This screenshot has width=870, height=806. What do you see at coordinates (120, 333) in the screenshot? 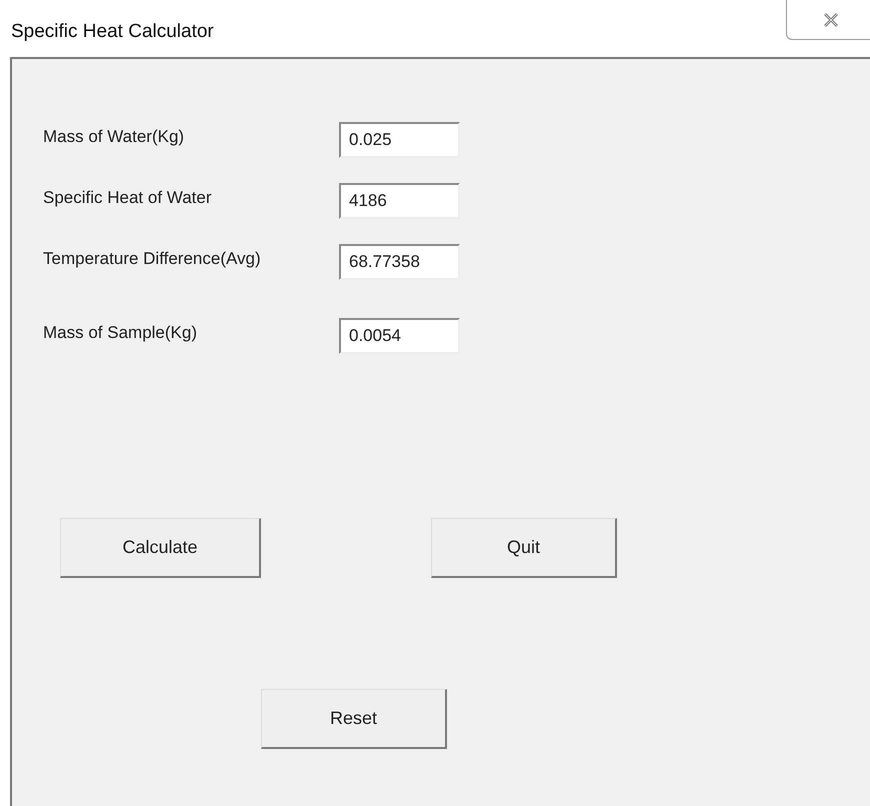
I see `field-label: Mass of Sample(Kg)` at bounding box center [120, 333].